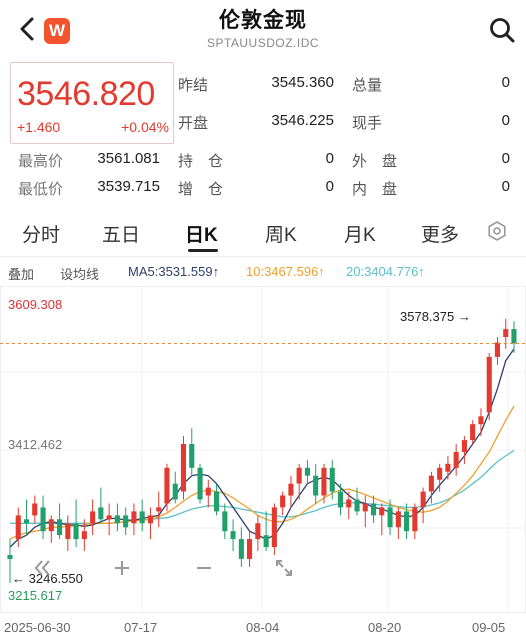 This screenshot has height=642, width=526. Describe the element at coordinates (285, 271) in the screenshot. I see `ma10-value: 10:3467.596↑` at that location.